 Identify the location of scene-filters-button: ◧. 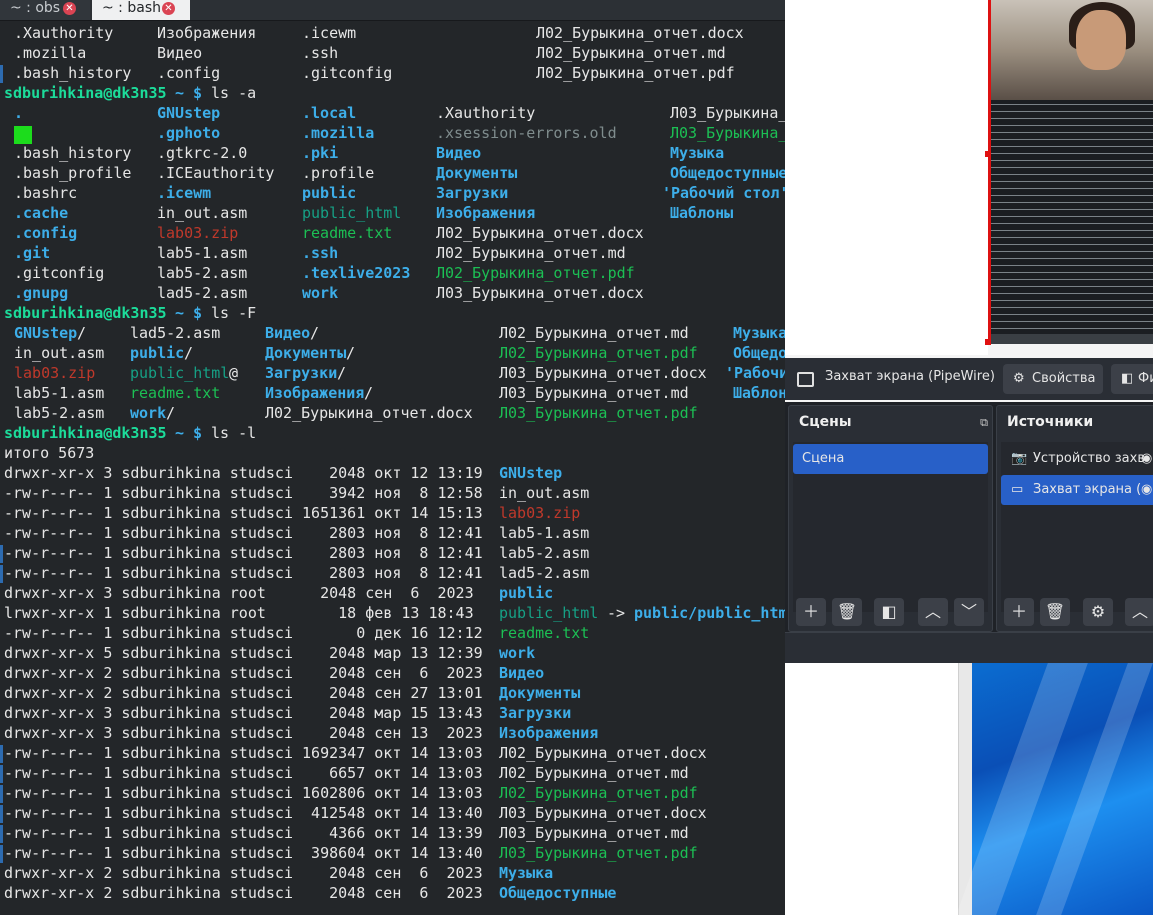
(889, 612).